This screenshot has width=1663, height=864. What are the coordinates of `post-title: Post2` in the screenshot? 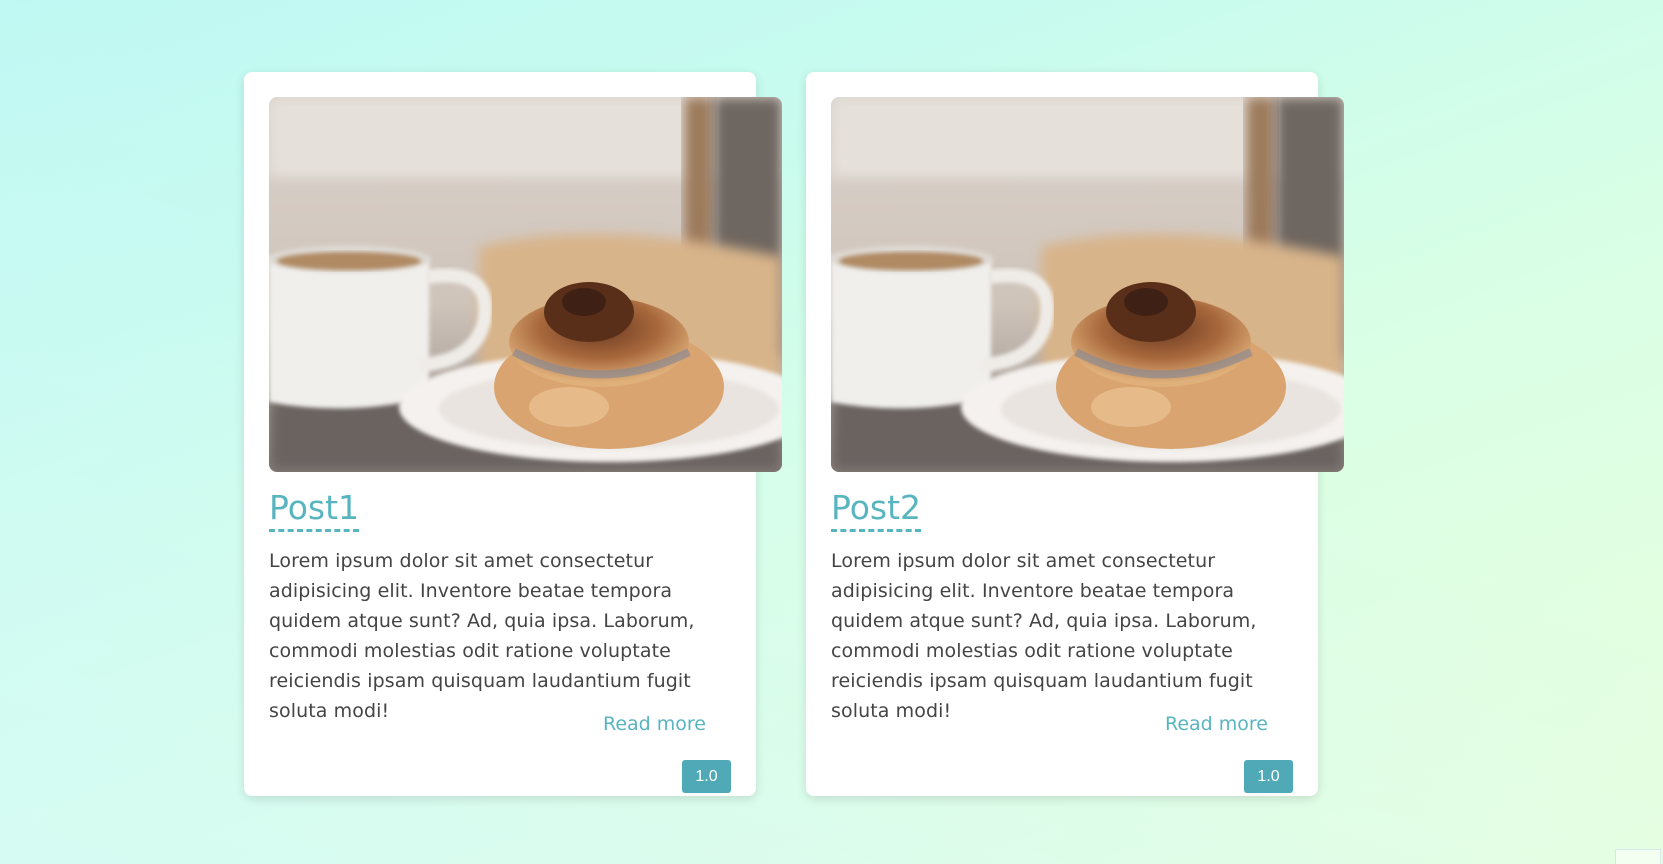 It's located at (876, 510).